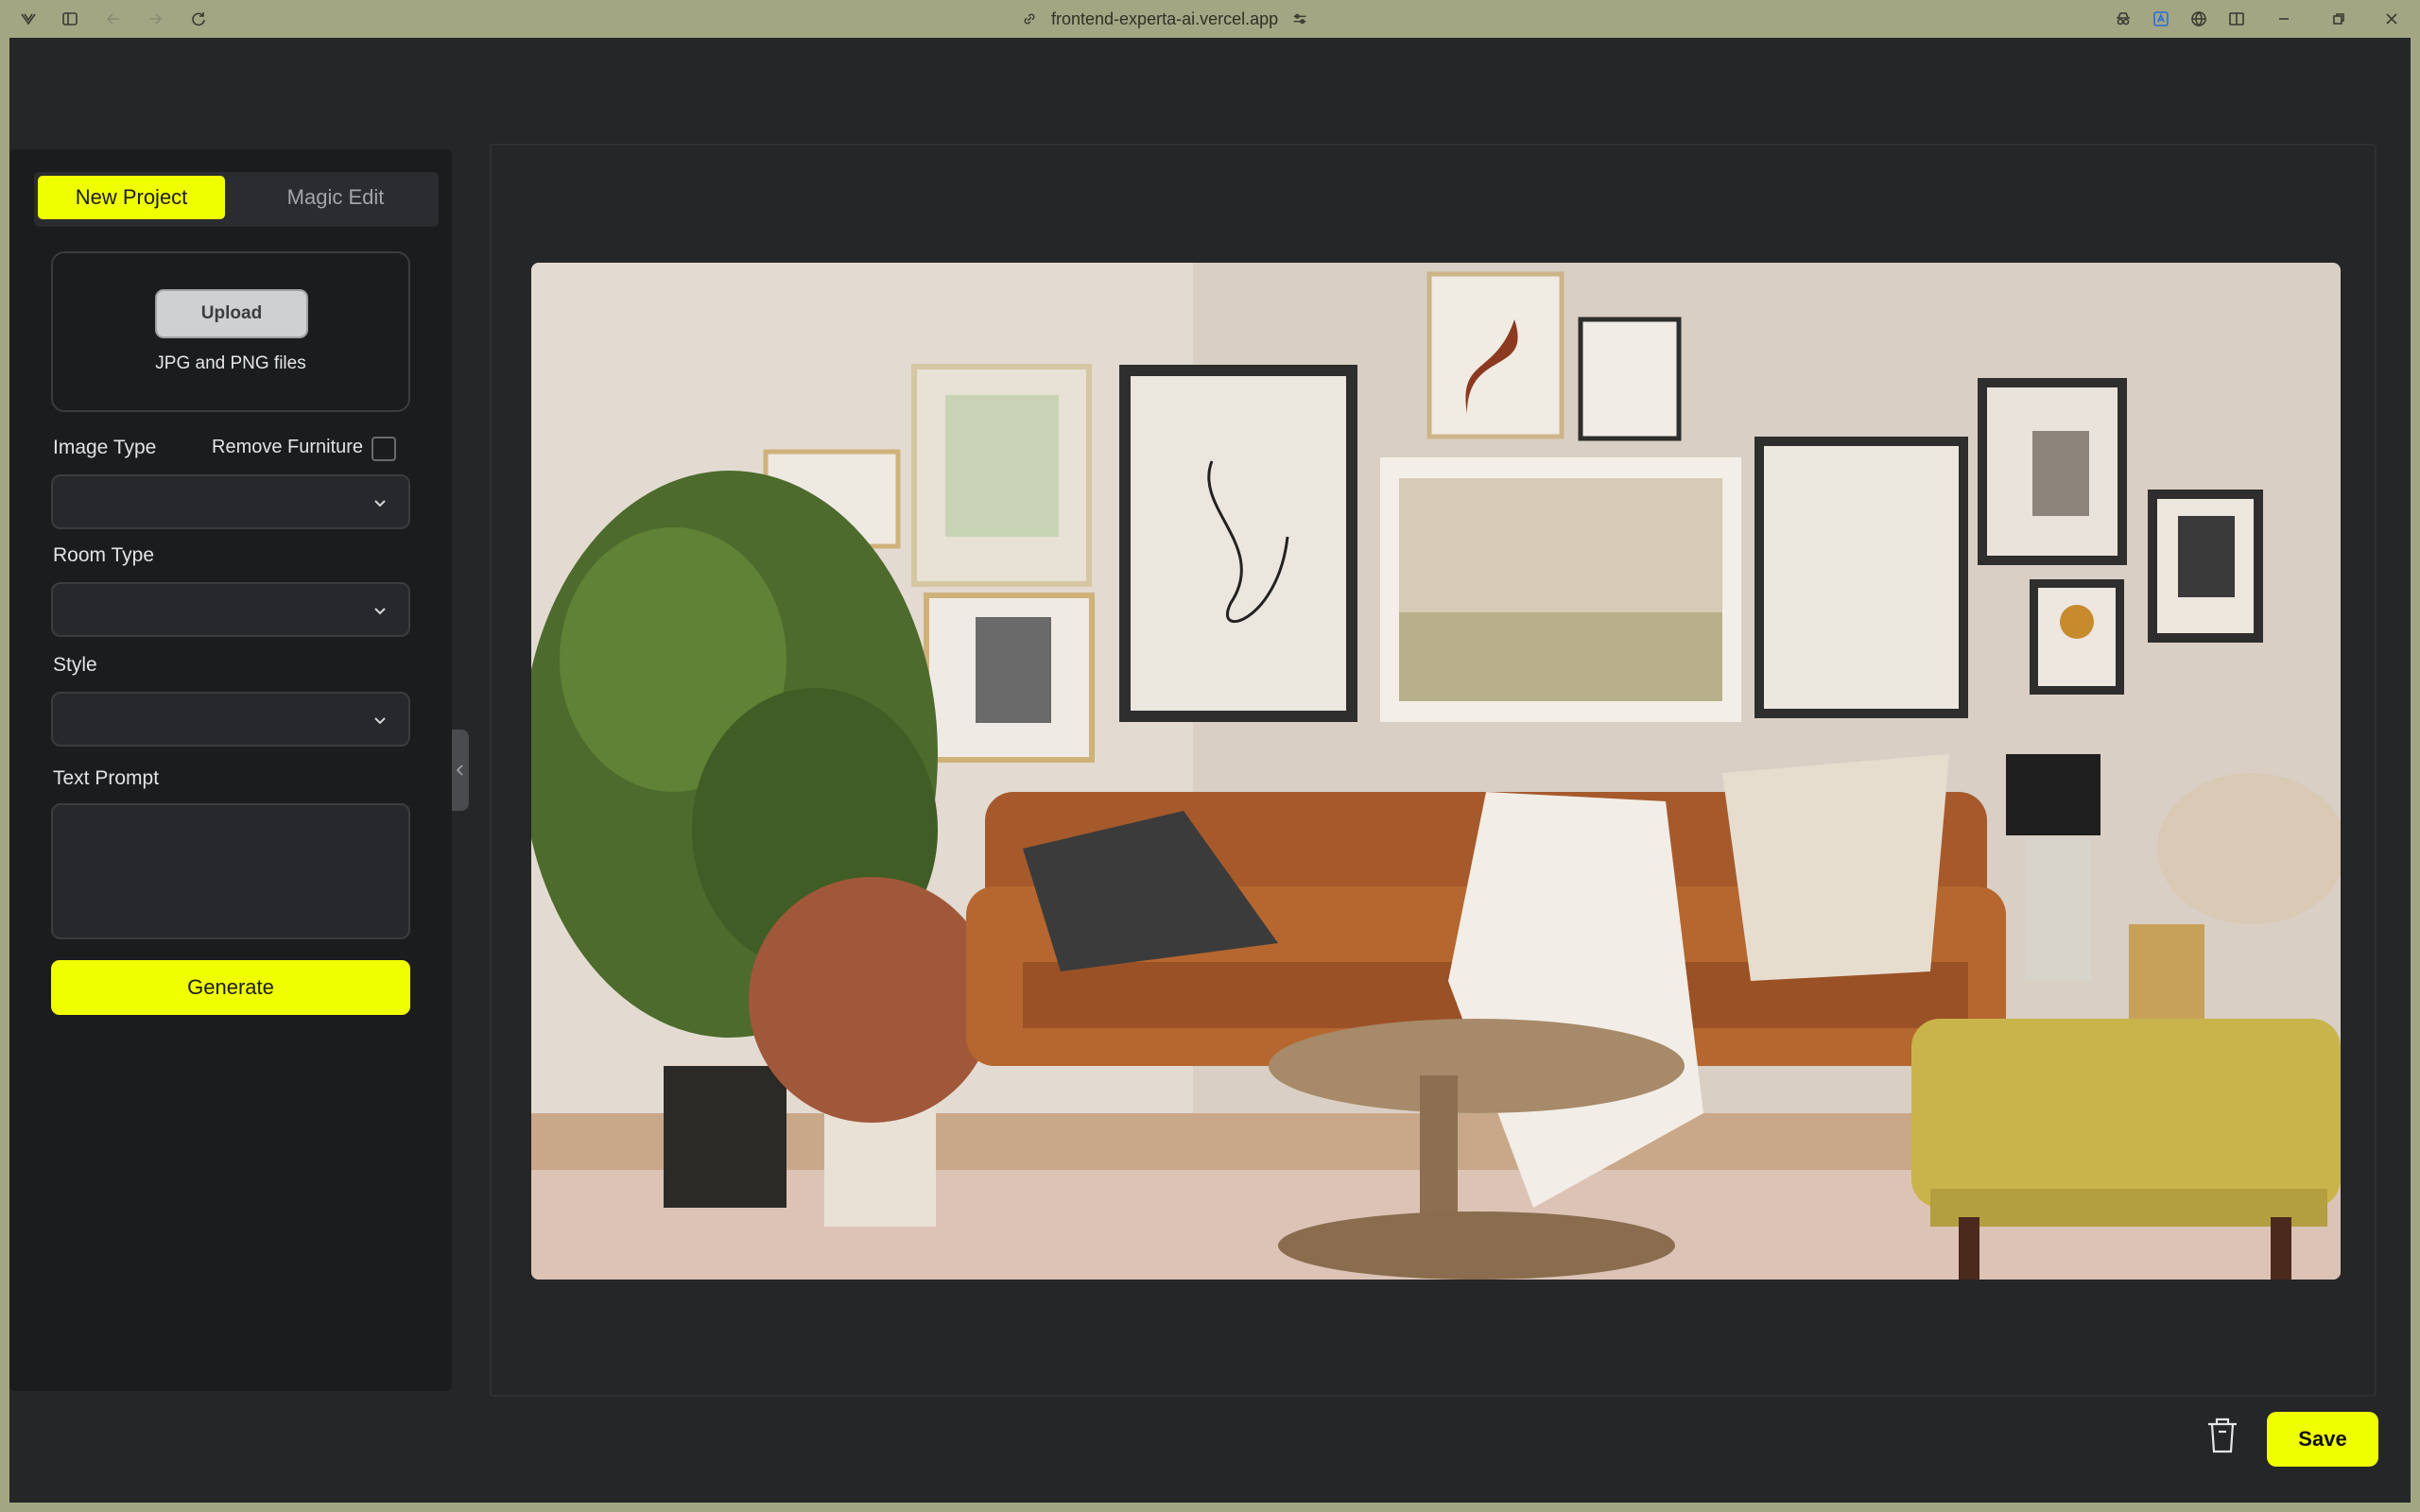  I want to click on reload-icon, so click(198, 19).